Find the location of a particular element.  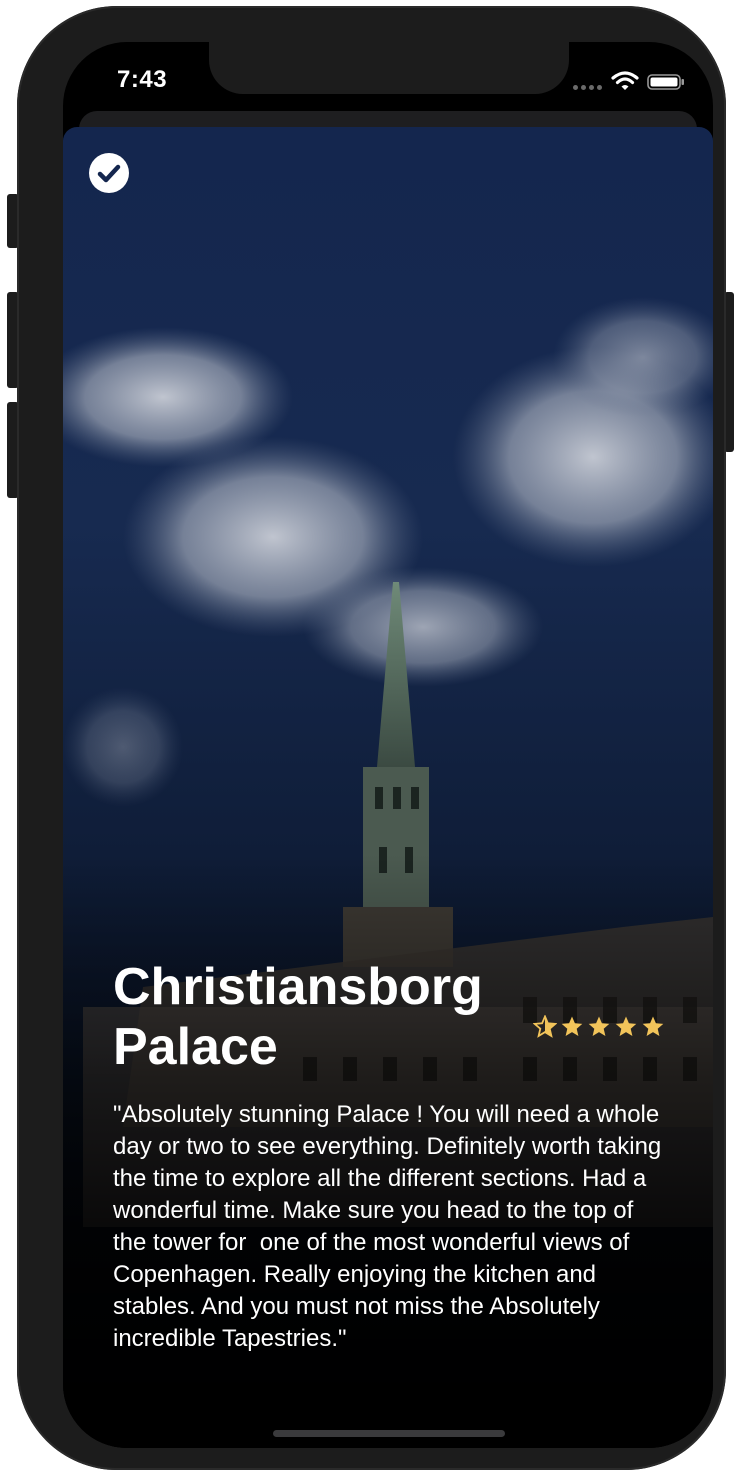

battery-icon is located at coordinates (665, 82).